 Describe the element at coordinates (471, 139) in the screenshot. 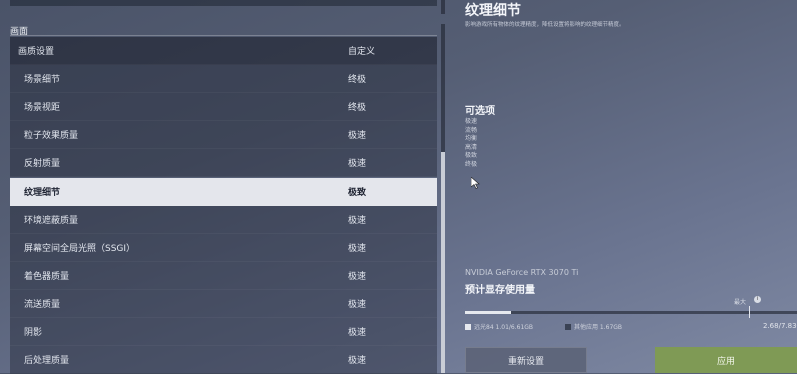

I see `option-item: 均衡` at that location.